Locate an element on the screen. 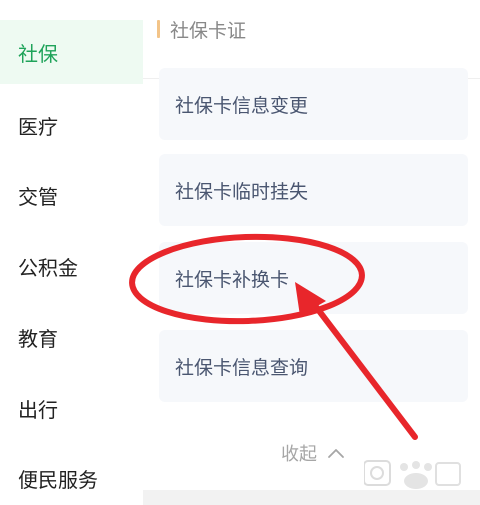 The width and height of the screenshot is (480, 505). bottom-strip is located at coordinates (311, 497).